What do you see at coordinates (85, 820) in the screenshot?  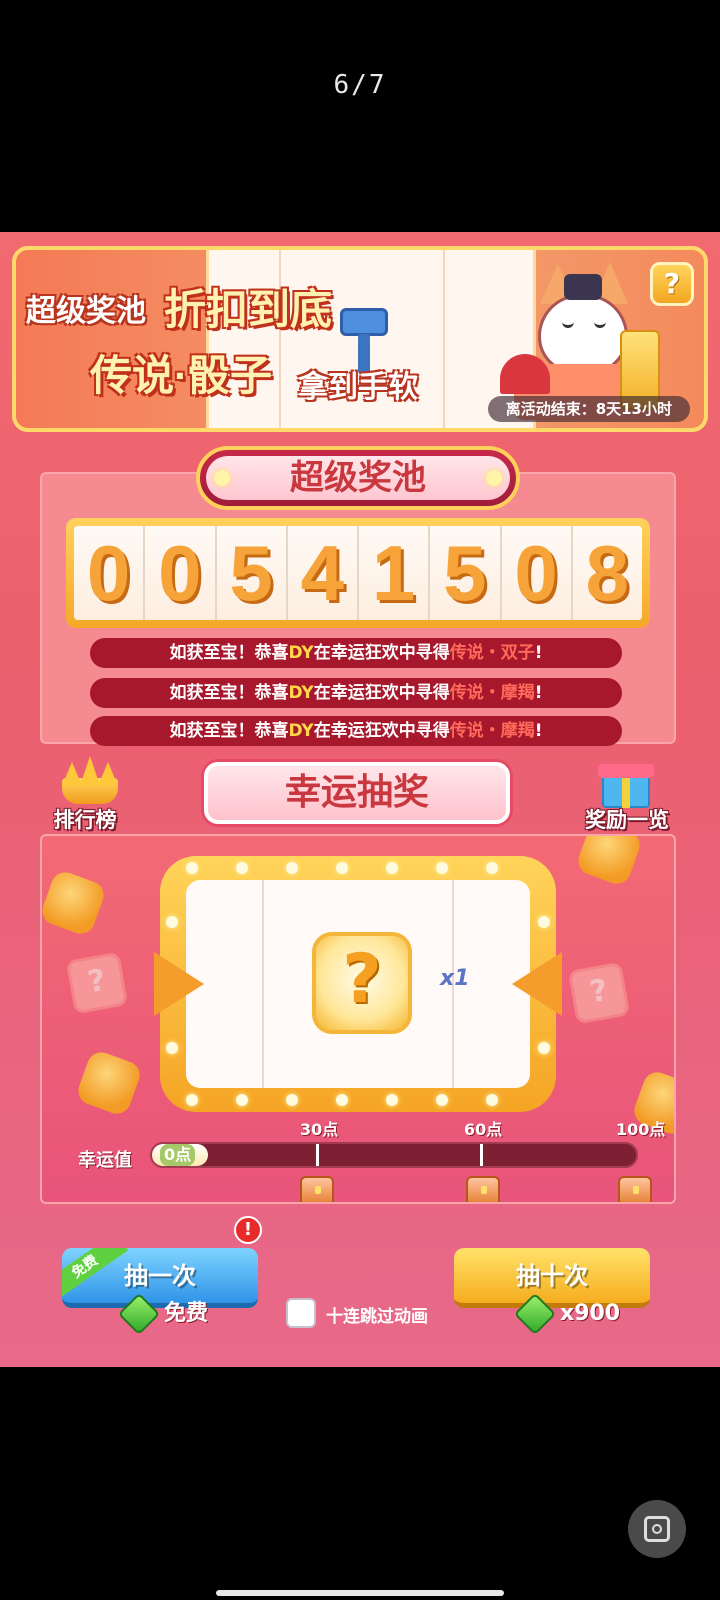 I see `leaderboard-label: 排行榜` at bounding box center [85, 820].